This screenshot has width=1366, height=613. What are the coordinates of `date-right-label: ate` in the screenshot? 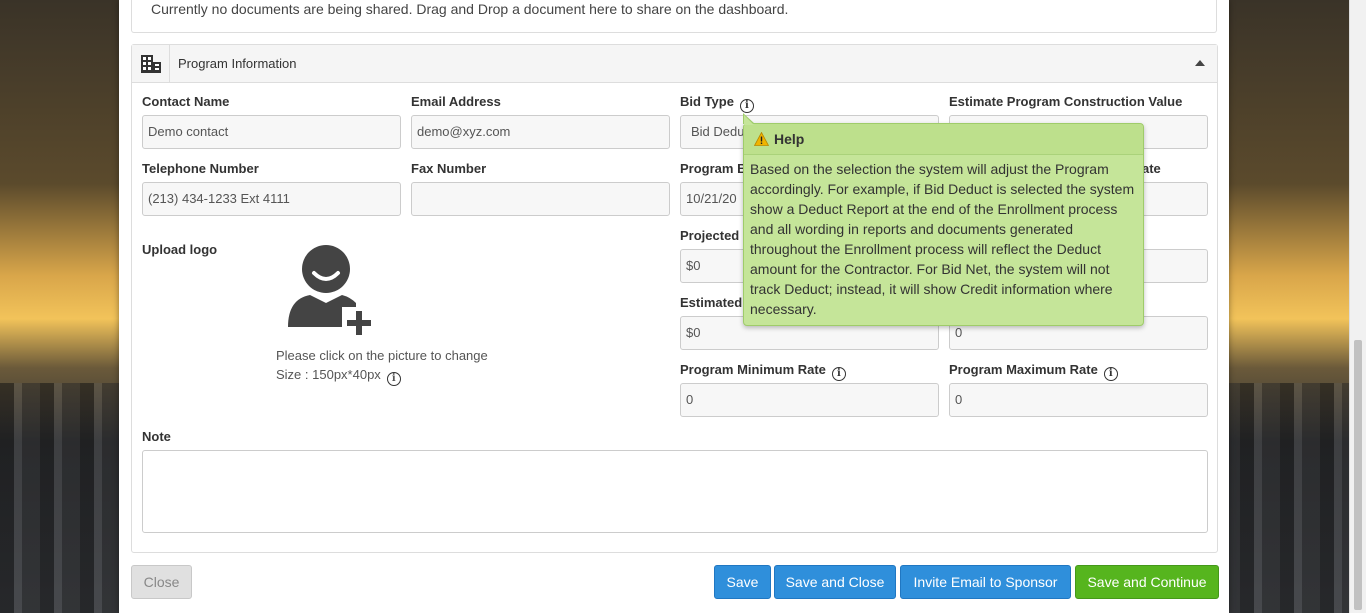 It's located at (1151, 168).